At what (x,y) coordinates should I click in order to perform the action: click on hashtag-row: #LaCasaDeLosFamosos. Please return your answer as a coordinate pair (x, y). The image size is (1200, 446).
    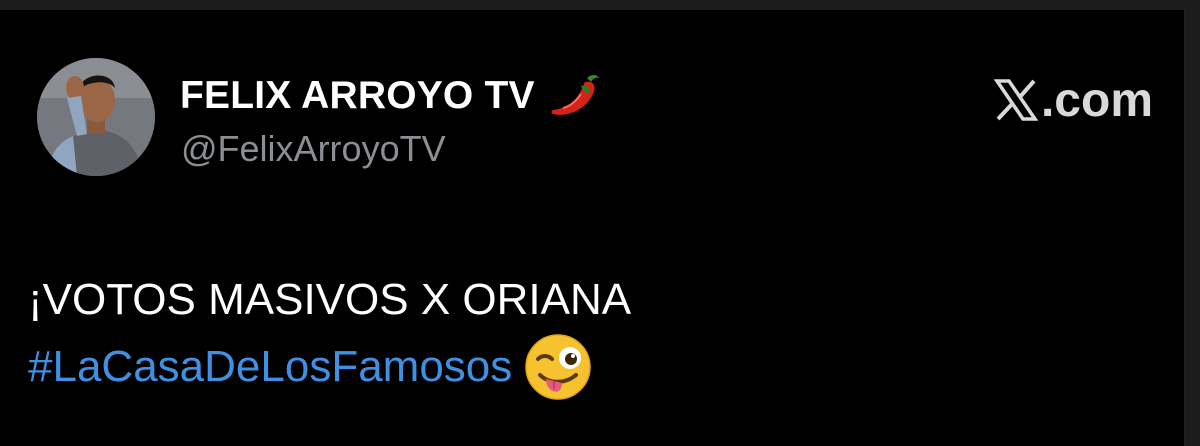
    Looking at the image, I should click on (310, 367).